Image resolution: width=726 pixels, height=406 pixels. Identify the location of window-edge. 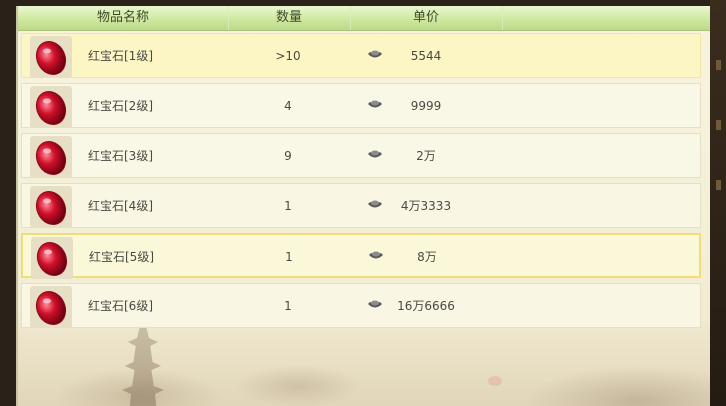
(718, 203).